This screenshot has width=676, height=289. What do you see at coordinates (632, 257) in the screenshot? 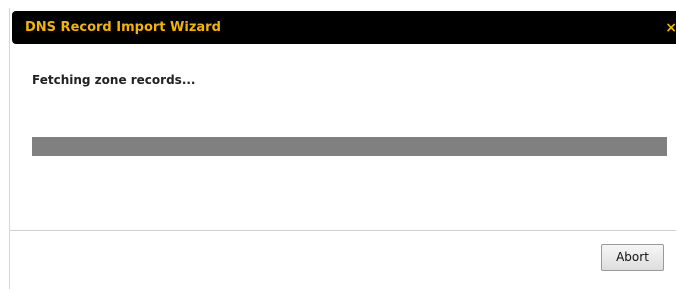
I see `abort-button: Abort` at bounding box center [632, 257].